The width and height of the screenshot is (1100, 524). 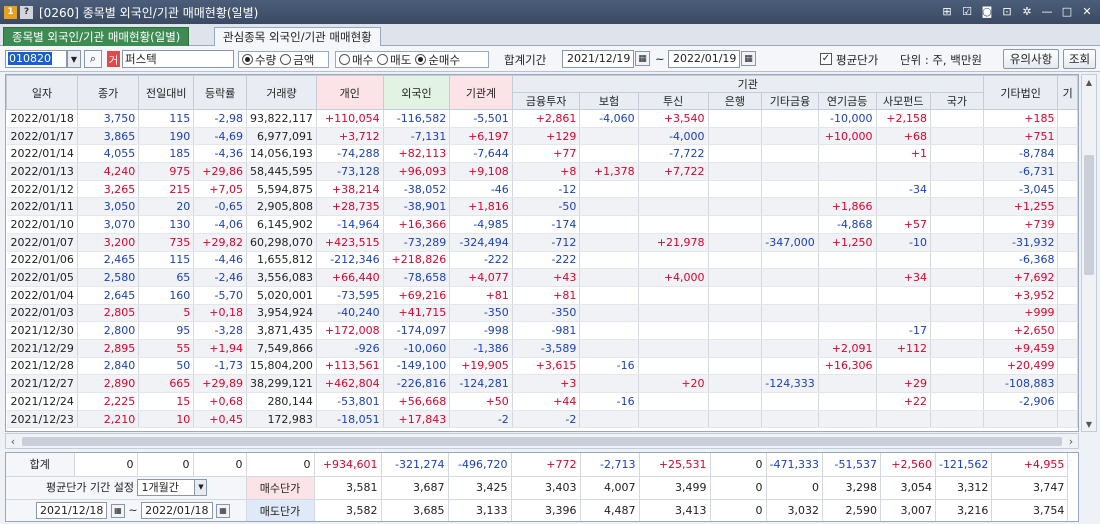 I want to click on horizontal-scroll-thumb, so click(x=542, y=441).